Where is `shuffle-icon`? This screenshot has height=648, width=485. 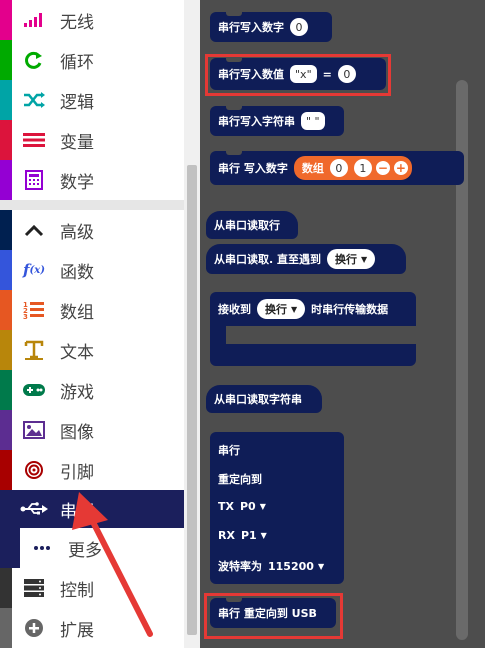 shuffle-icon is located at coordinates (34, 100).